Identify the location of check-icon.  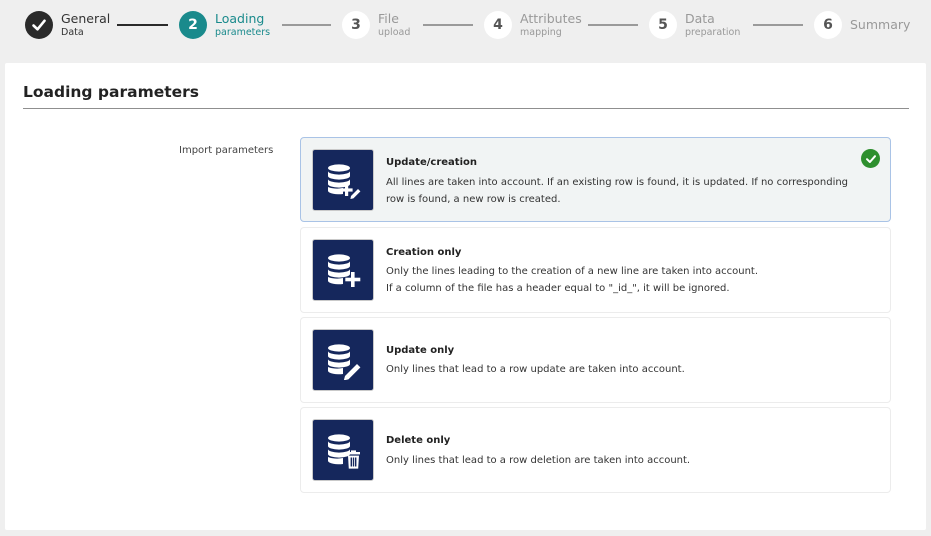
(39, 25).